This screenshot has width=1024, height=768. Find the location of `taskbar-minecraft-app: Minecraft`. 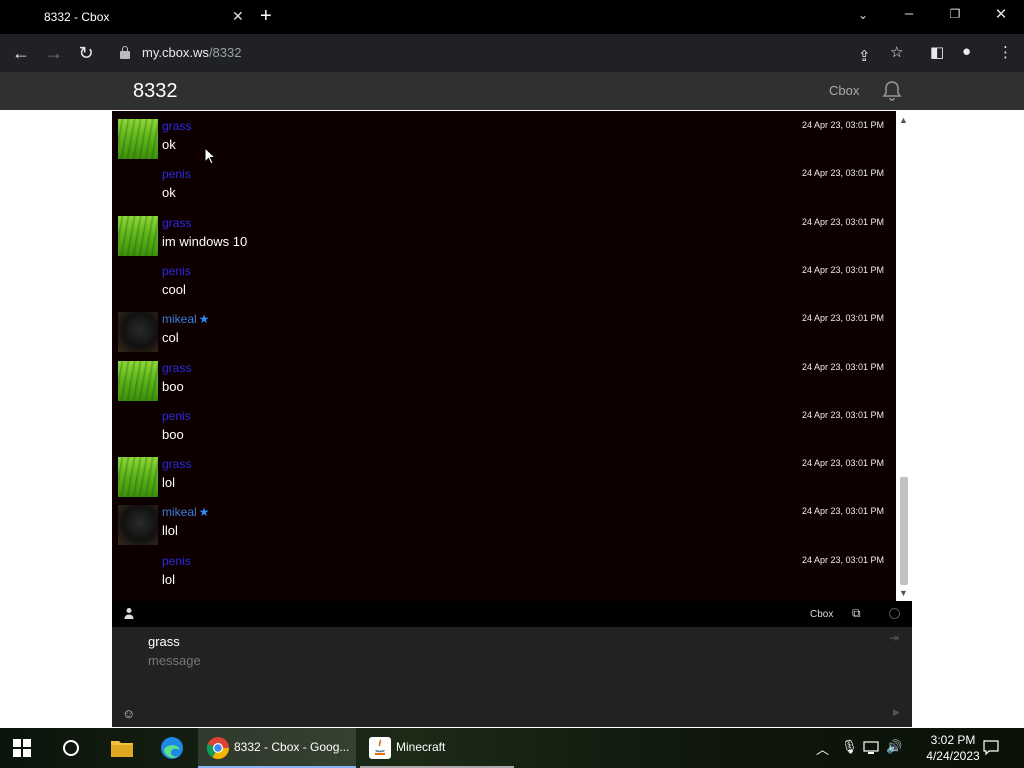

taskbar-minecraft-app: Minecraft is located at coordinates (437, 748).